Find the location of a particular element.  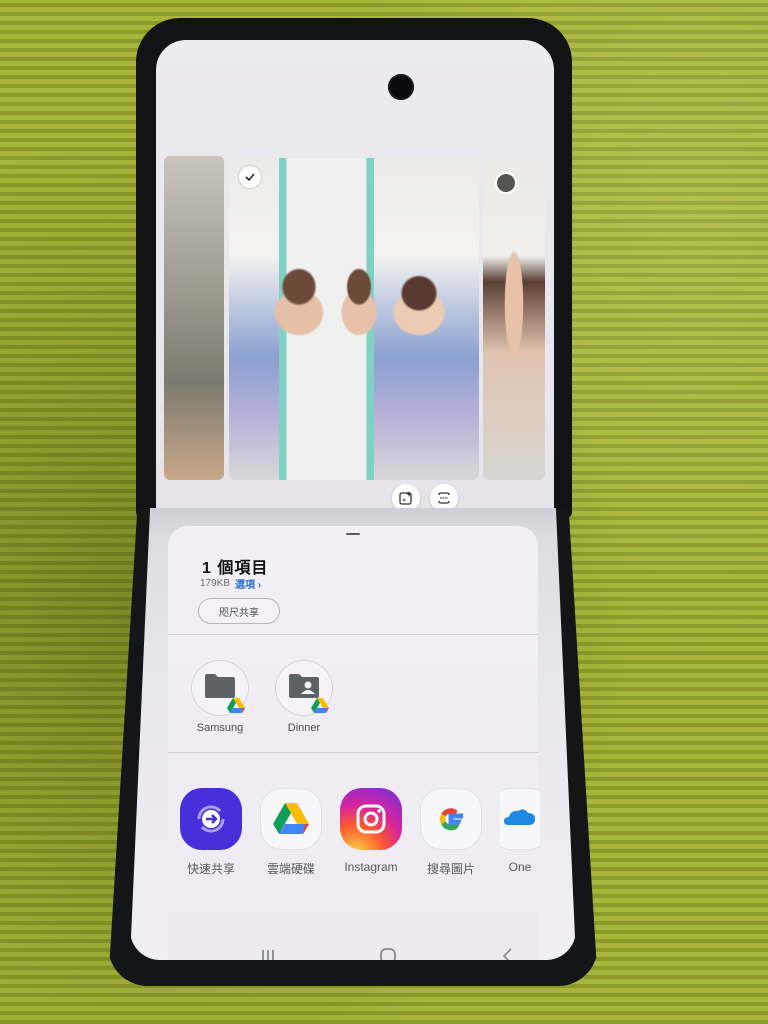

navigation-bar is located at coordinates (388, 948).